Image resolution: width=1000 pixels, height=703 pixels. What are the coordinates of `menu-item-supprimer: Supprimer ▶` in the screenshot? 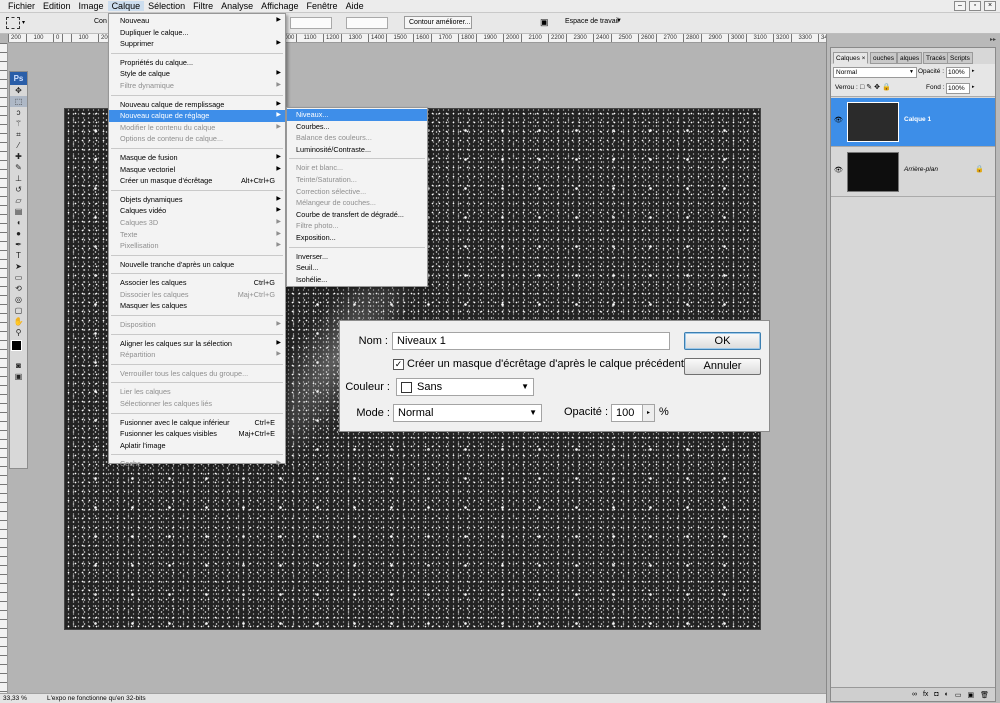 It's located at (197, 44).